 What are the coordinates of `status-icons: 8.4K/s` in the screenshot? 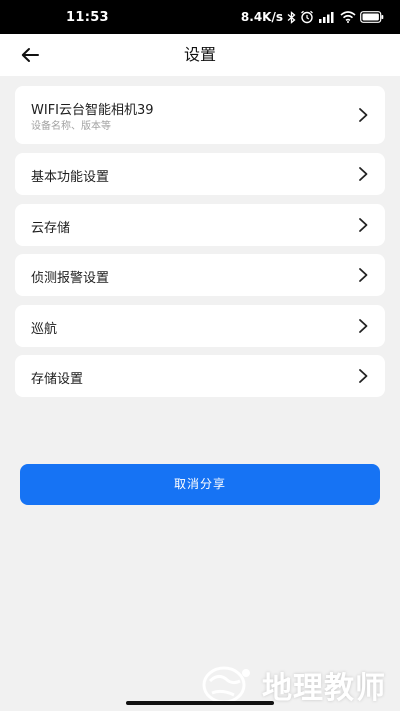 It's located at (312, 17).